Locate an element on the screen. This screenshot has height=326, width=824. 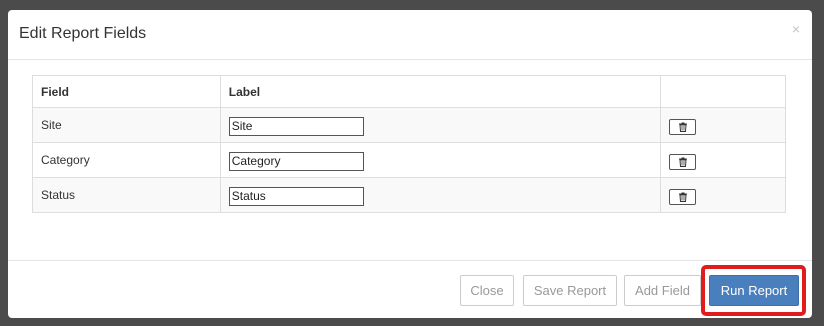
dialog-header: Edit Report Fields × is located at coordinates (410, 35).